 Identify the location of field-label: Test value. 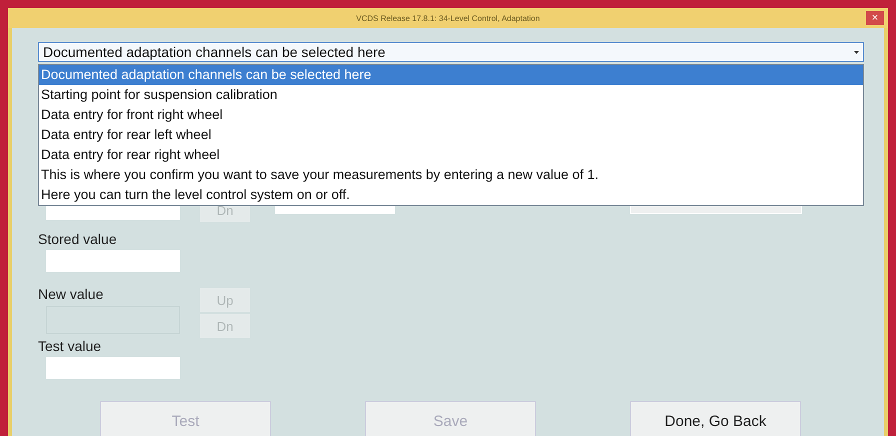
(70, 346).